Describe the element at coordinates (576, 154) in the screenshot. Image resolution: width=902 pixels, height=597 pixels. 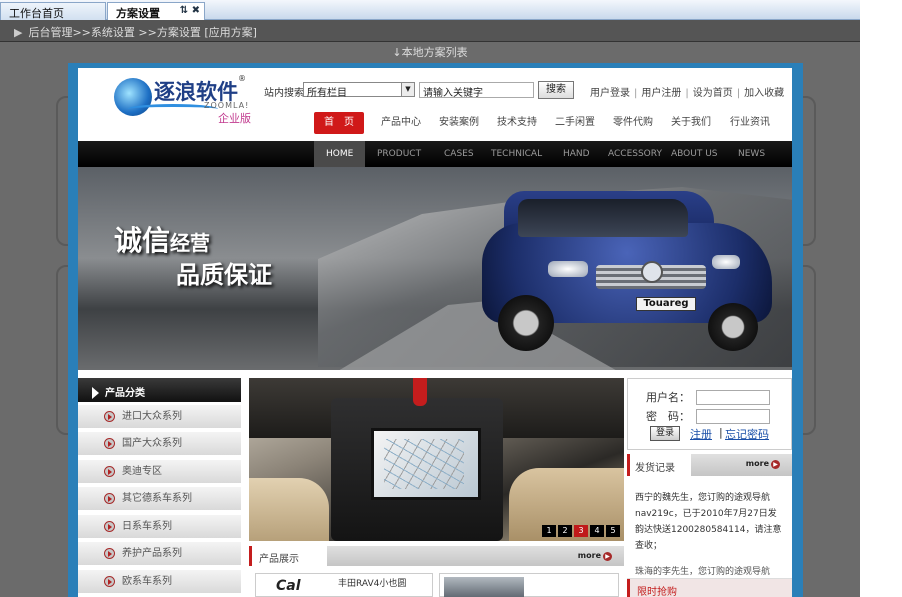
I see `en-nav-hand: HAND` at that location.